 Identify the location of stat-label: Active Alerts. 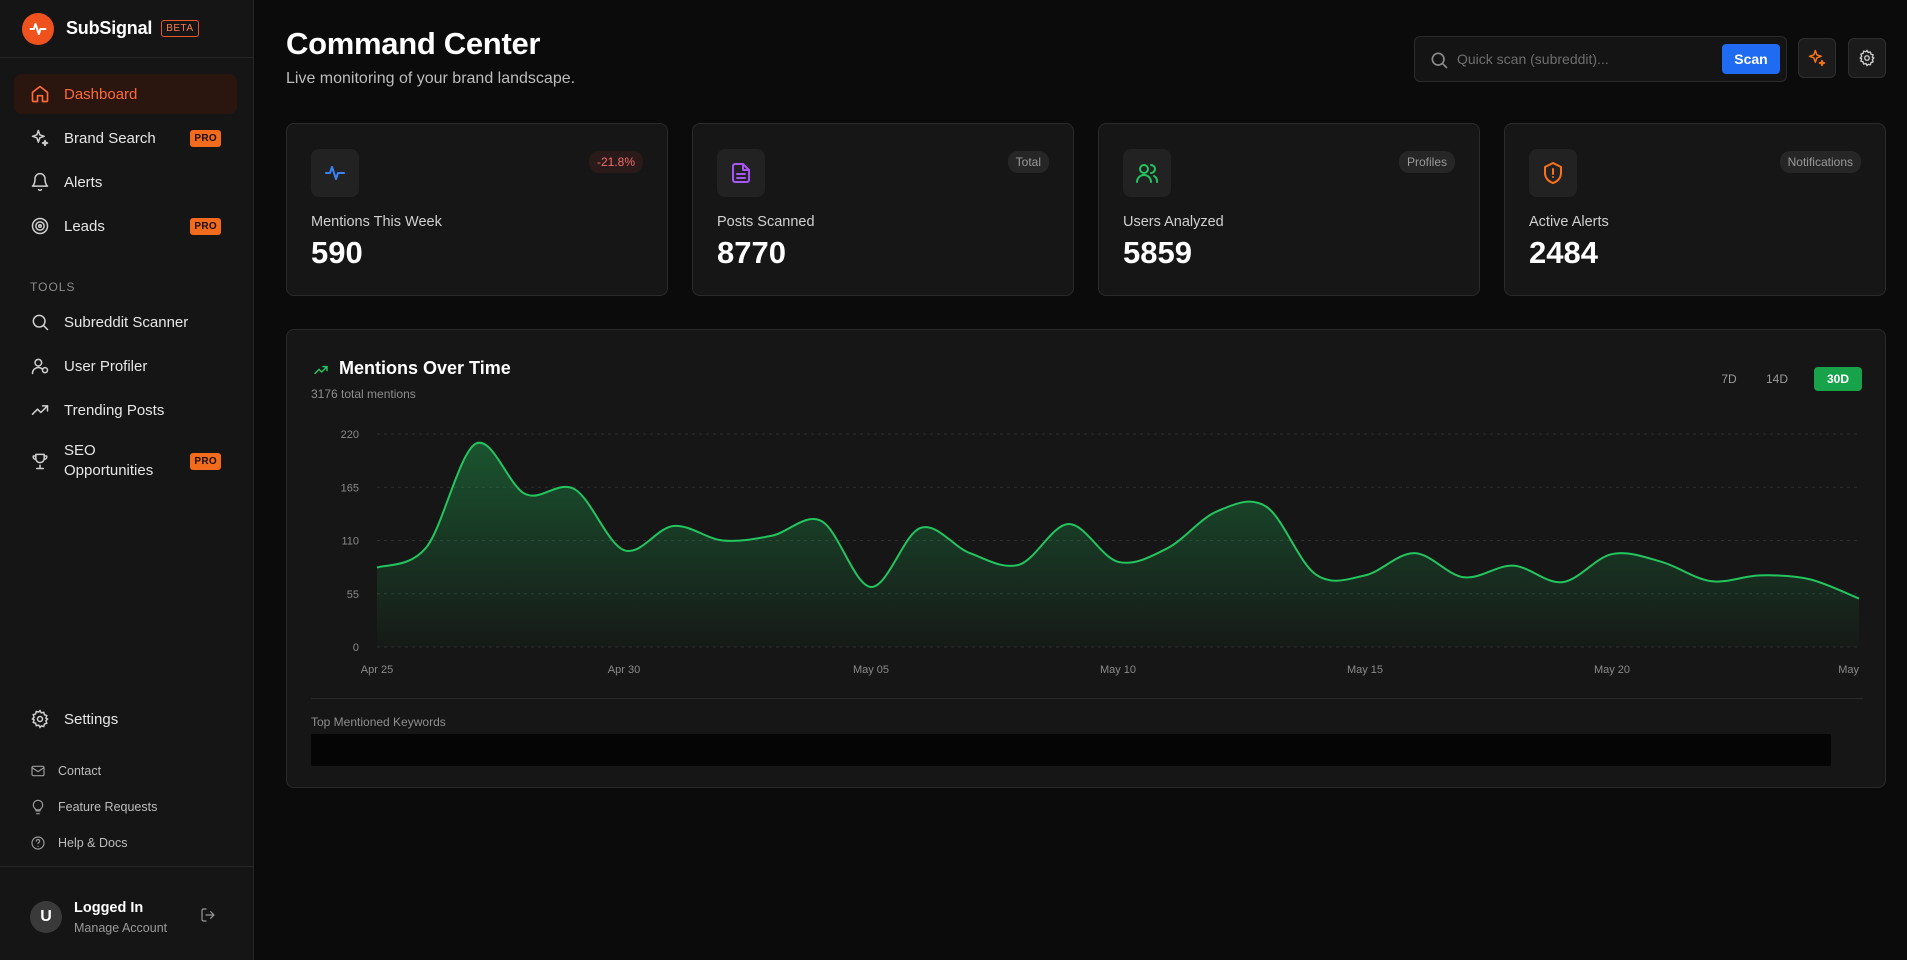
(1569, 222).